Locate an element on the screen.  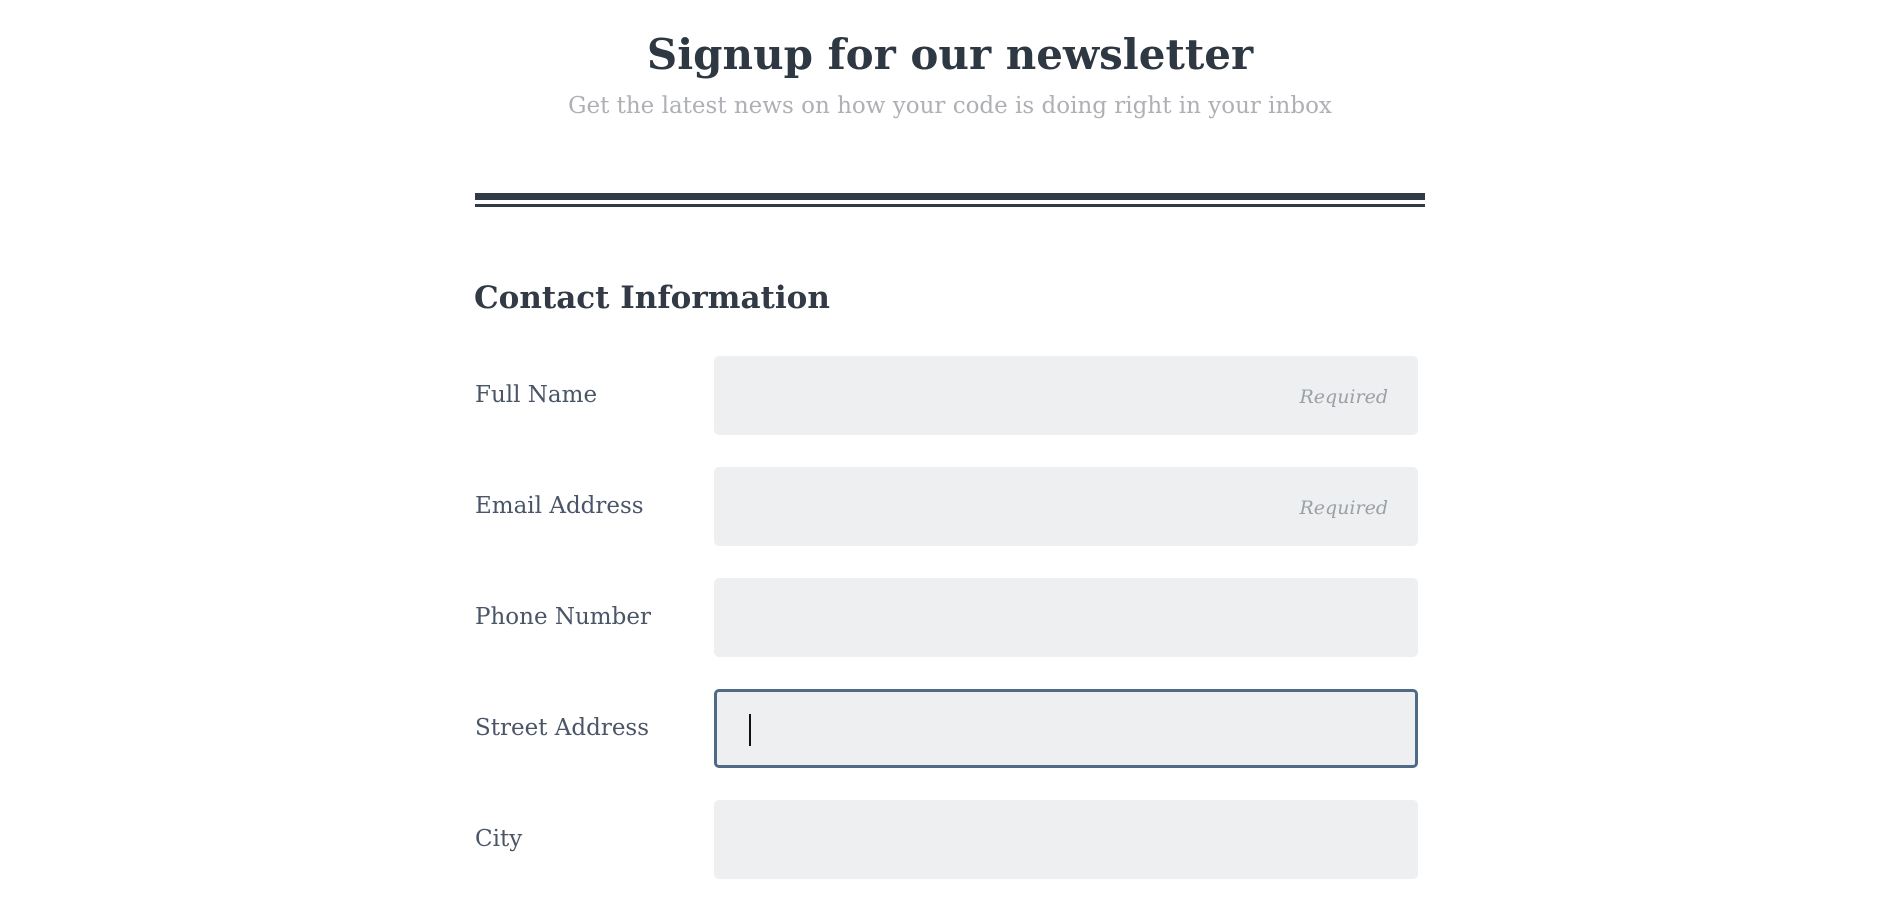
phone-number-label: Phone Number is located at coordinates (563, 617).